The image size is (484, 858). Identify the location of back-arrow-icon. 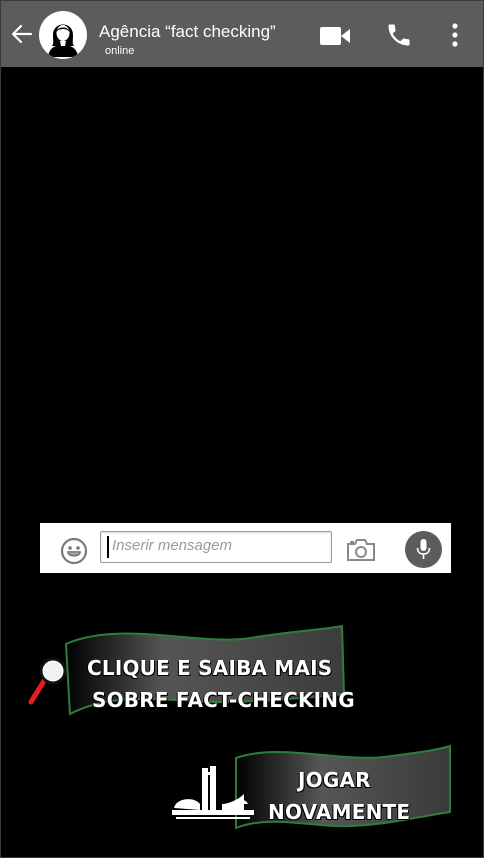
(22, 34).